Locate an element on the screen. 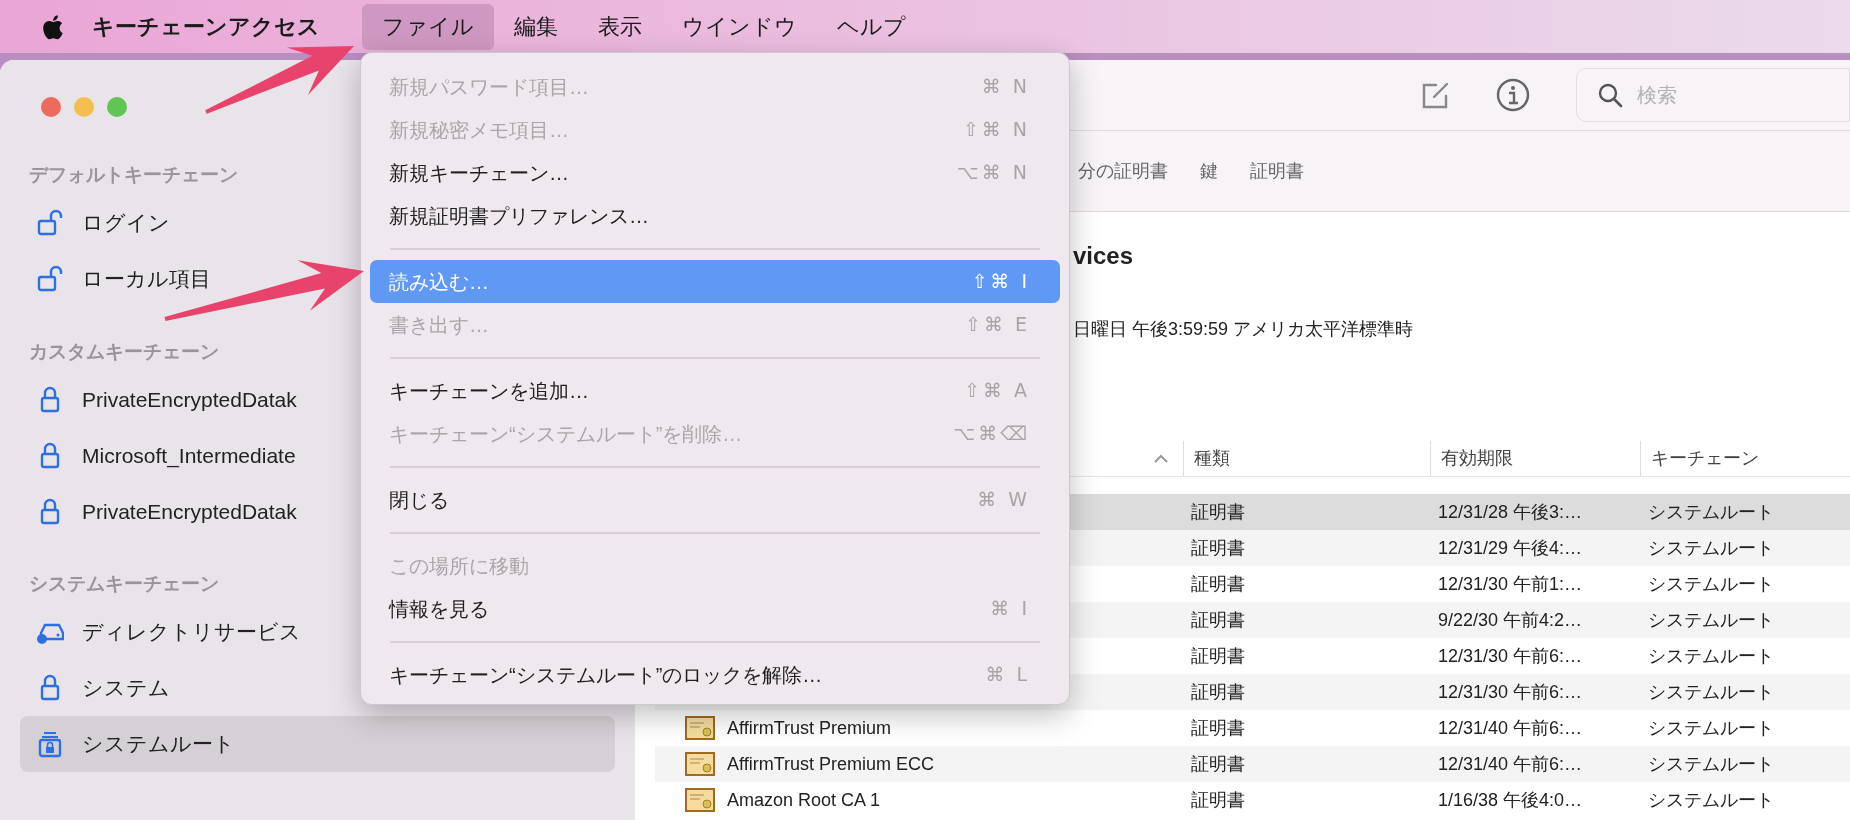  sidebar-section-title: デフォルトキーチェーン is located at coordinates (133, 174).